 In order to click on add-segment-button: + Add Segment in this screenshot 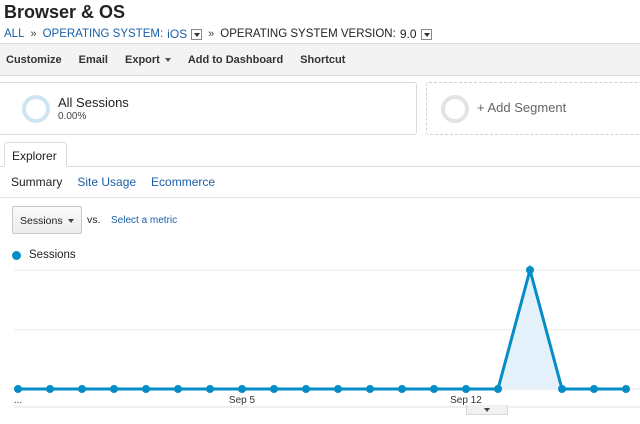, I will do `click(533, 108)`.